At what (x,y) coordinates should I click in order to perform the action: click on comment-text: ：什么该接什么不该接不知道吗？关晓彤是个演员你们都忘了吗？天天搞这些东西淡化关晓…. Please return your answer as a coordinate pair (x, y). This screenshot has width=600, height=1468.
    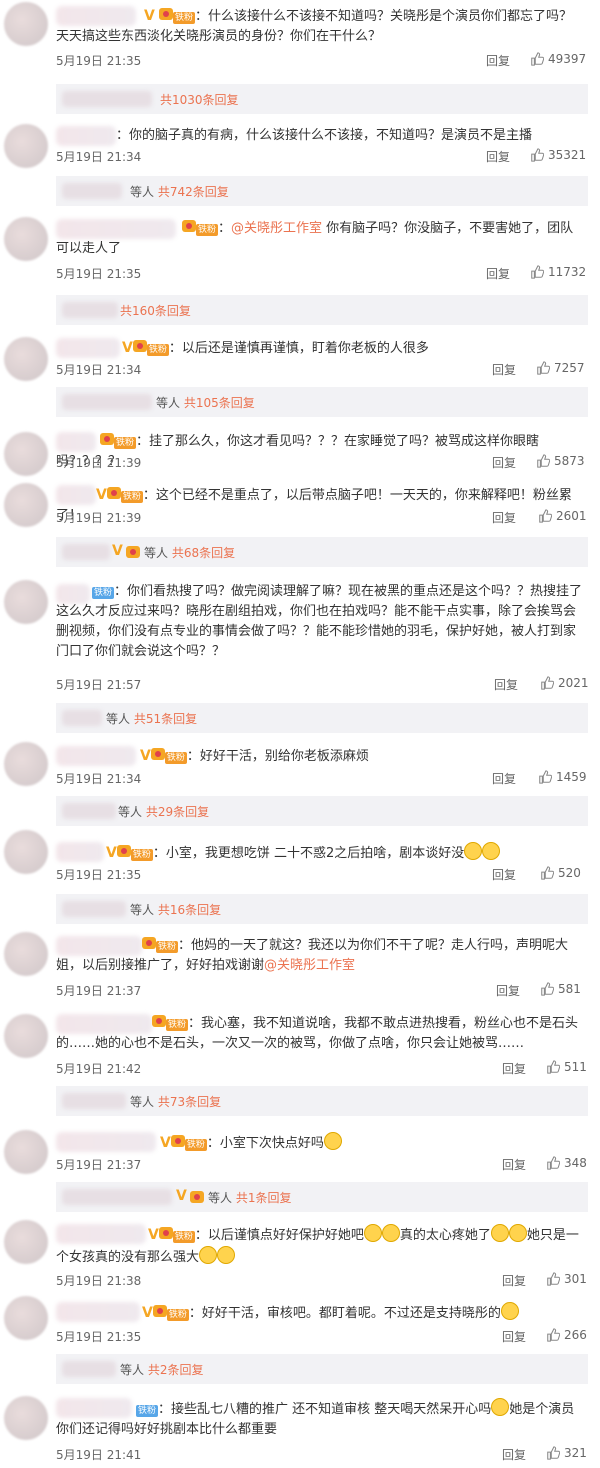
    Looking at the image, I should click on (314, 26).